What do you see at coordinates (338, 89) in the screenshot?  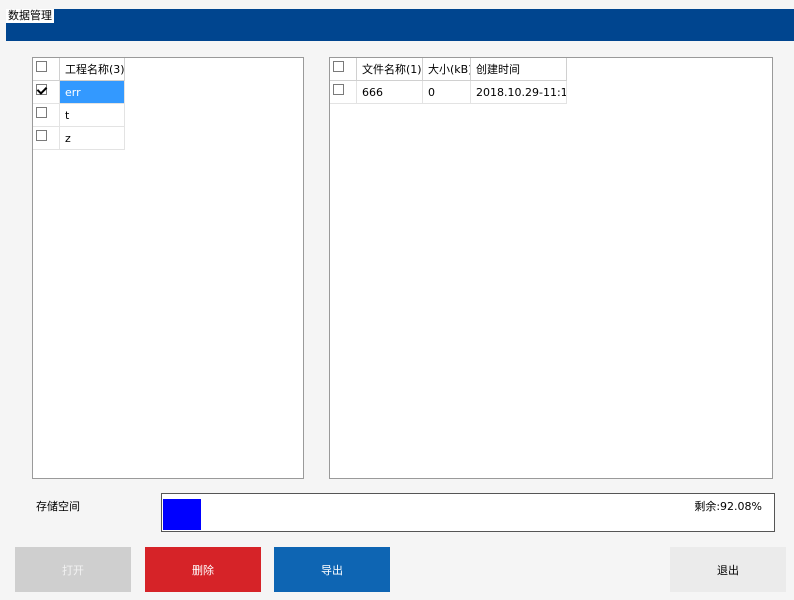 I see `file-row-checkbox` at bounding box center [338, 89].